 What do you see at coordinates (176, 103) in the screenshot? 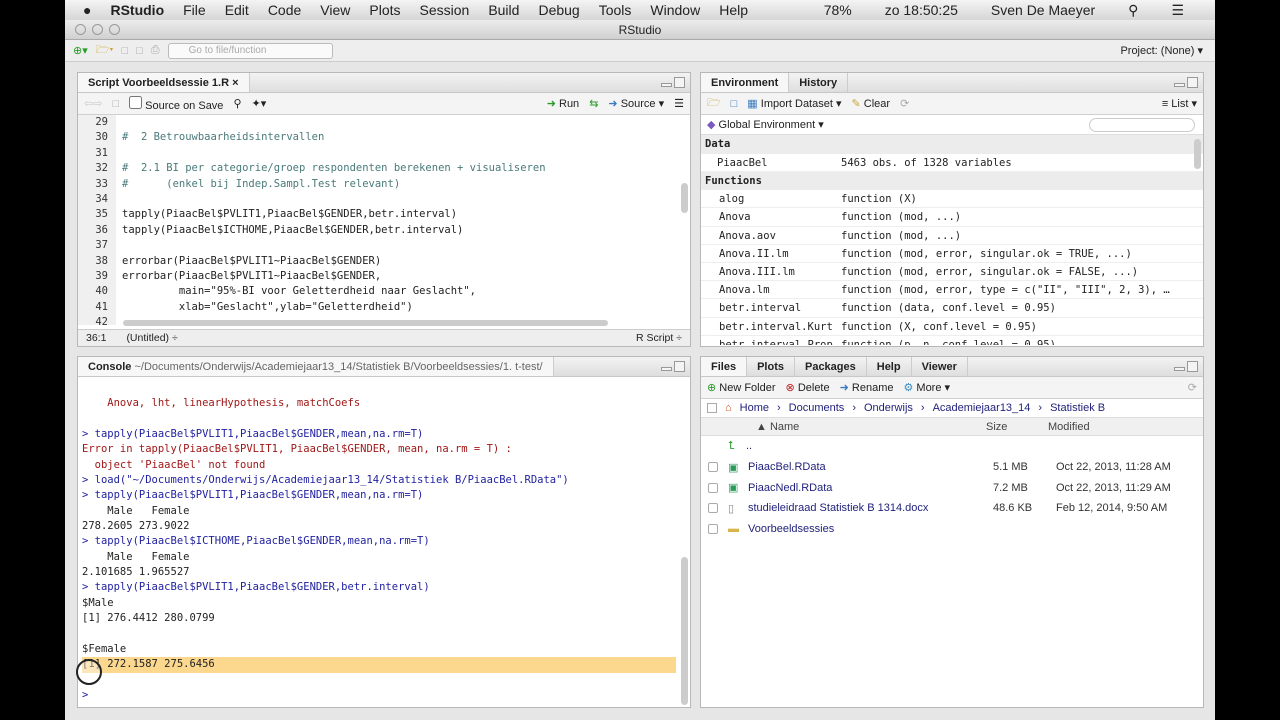
I see `source-on-save-checkbox: Source on Save` at bounding box center [176, 103].